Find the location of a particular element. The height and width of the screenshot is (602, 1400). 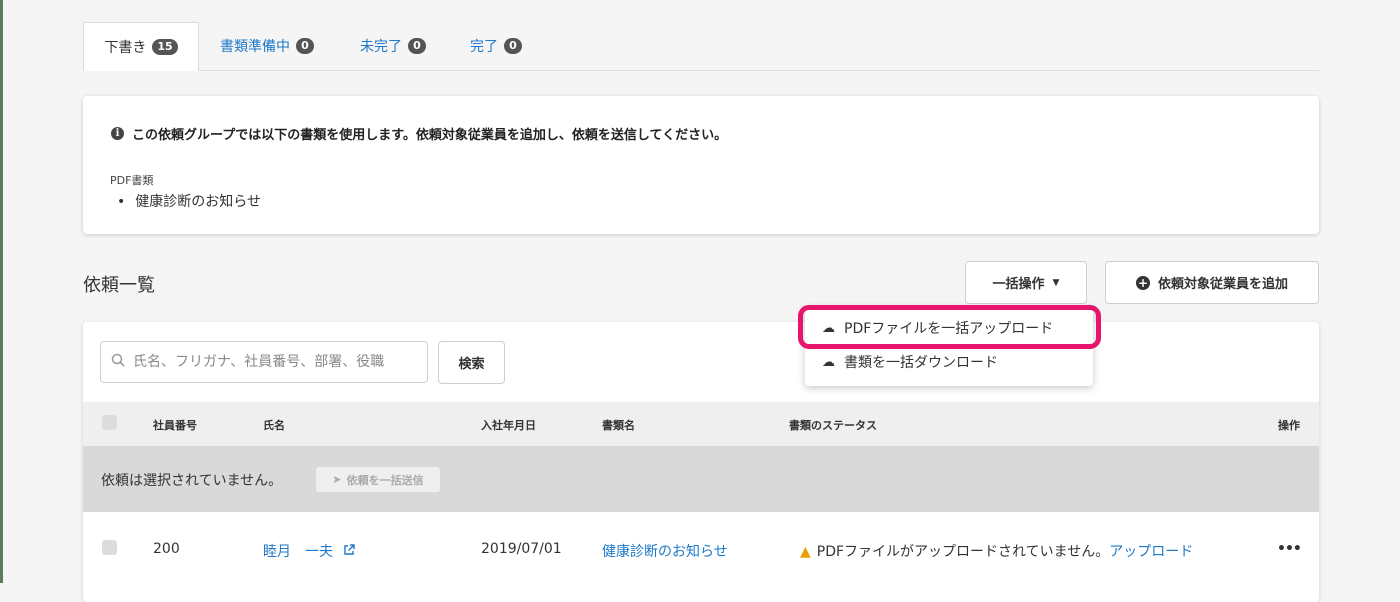

window-edge is located at coordinates (1, 291).